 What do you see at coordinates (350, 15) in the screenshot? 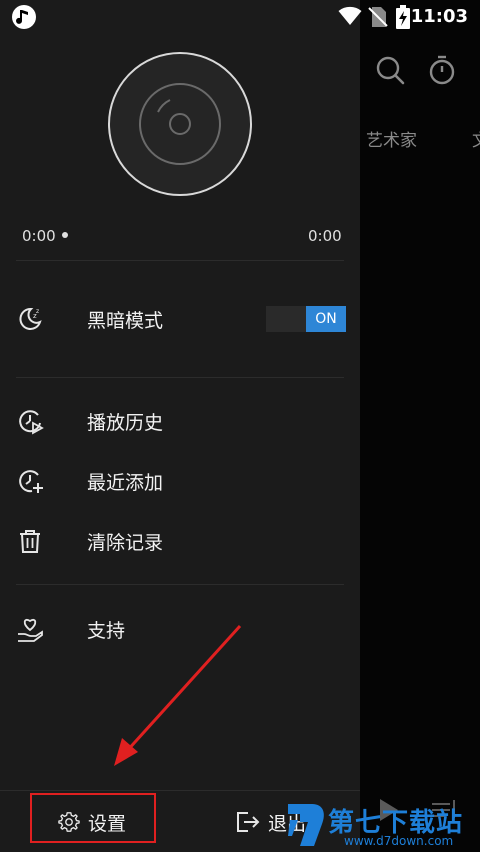
I see `wifi-icon` at bounding box center [350, 15].